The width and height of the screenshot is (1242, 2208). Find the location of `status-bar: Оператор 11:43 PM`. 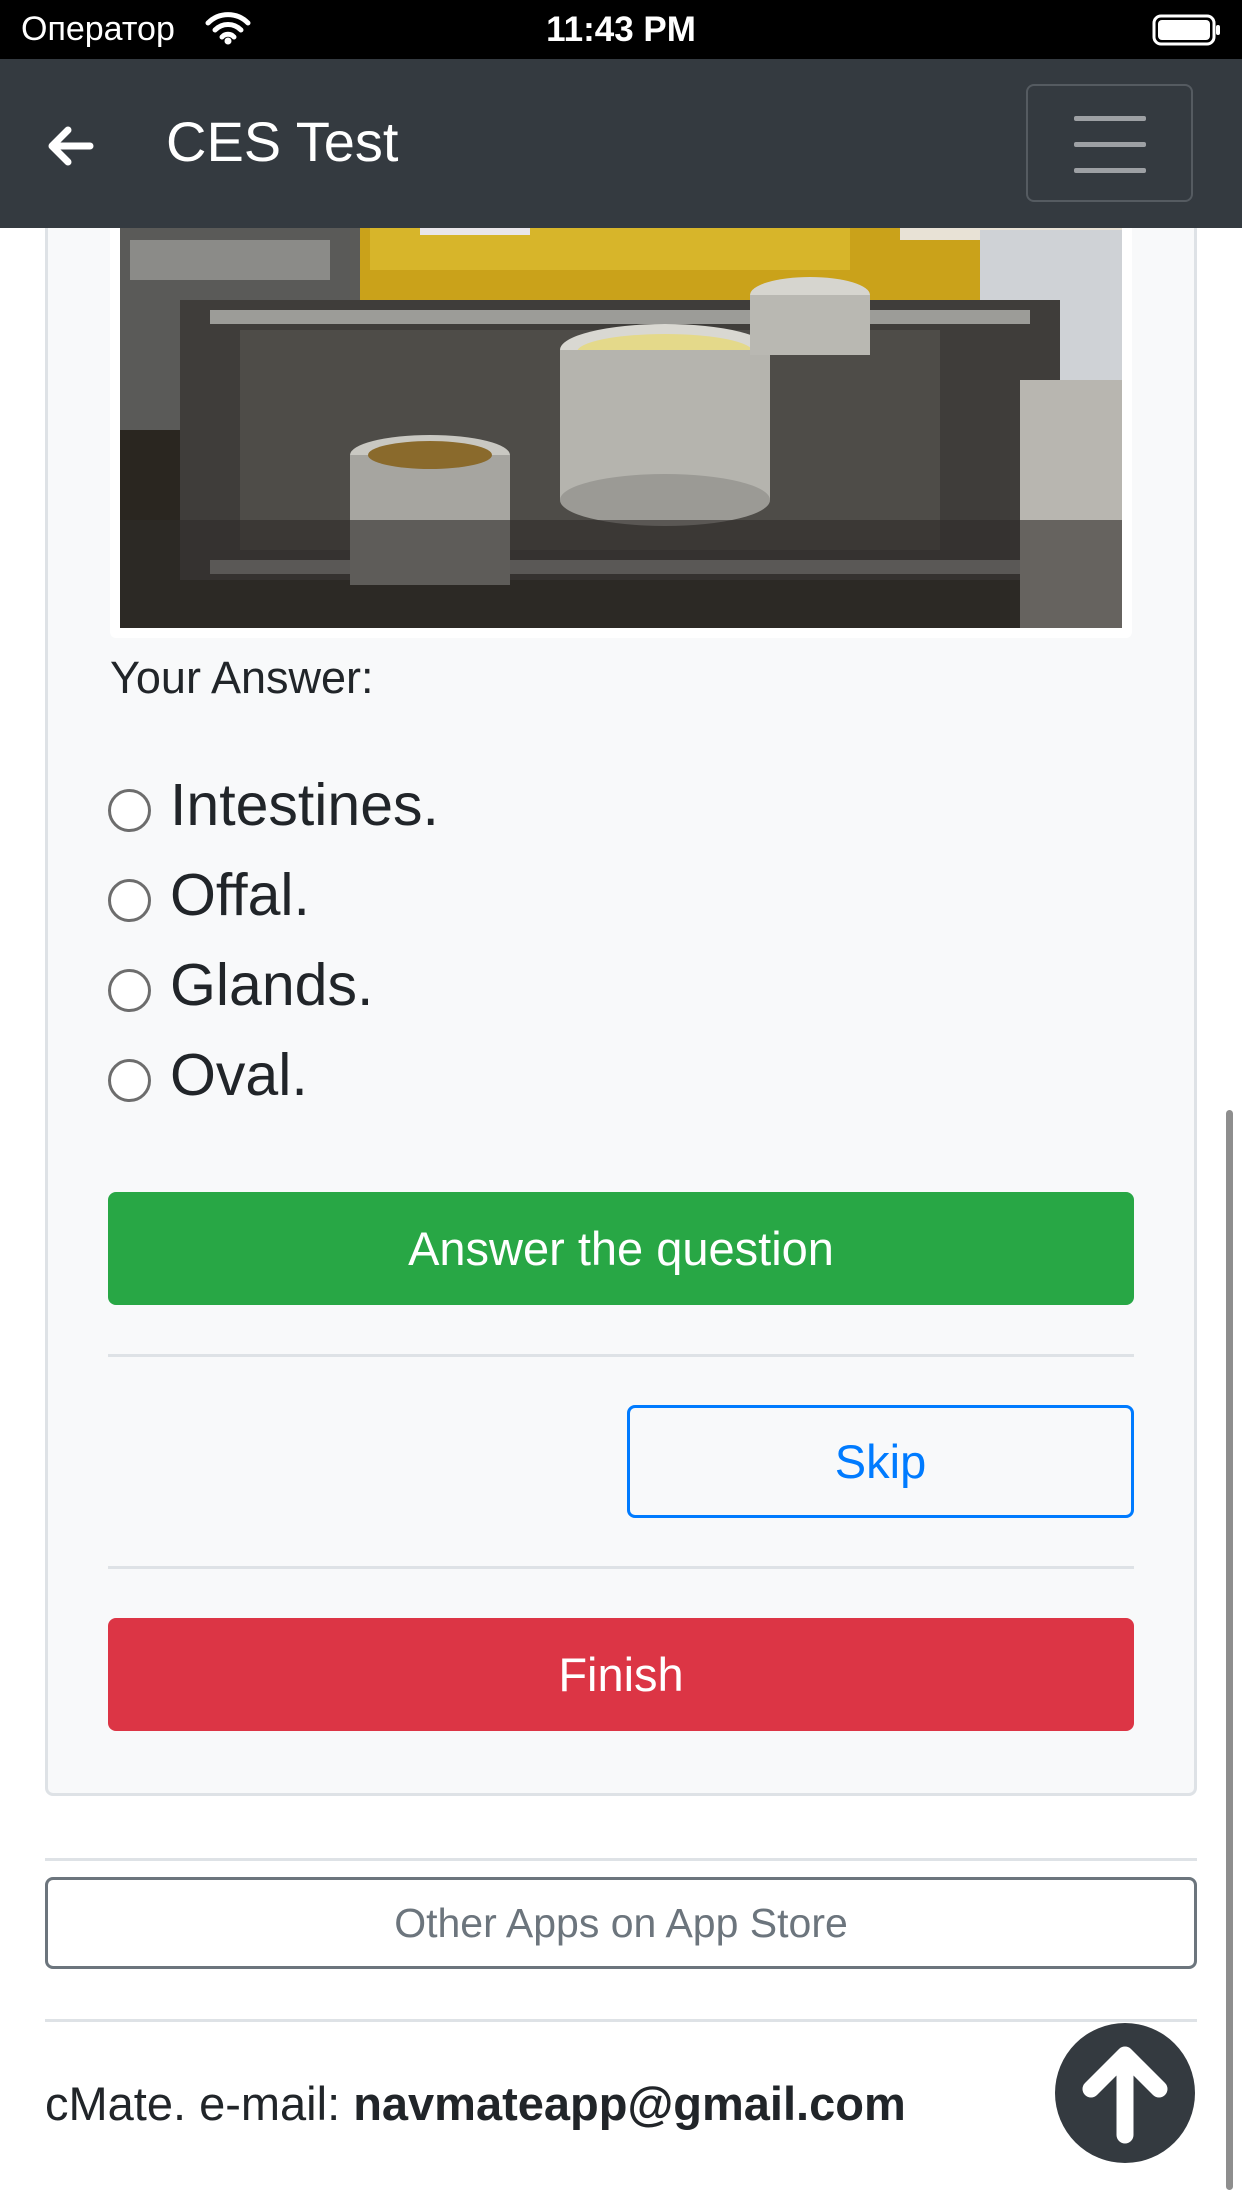

status-bar: Оператор 11:43 PM is located at coordinates (621, 29).